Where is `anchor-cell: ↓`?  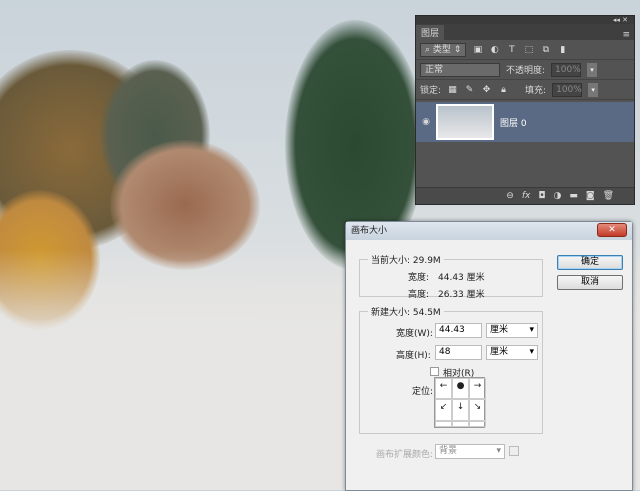
anchor-cell: ↓ is located at coordinates (460, 410).